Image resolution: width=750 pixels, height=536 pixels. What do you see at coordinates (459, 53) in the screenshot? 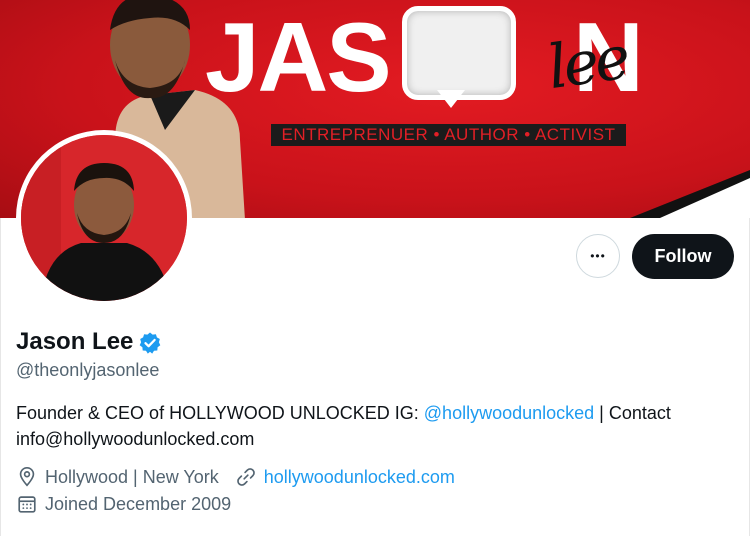
I see `speech-bubble-icon` at bounding box center [459, 53].